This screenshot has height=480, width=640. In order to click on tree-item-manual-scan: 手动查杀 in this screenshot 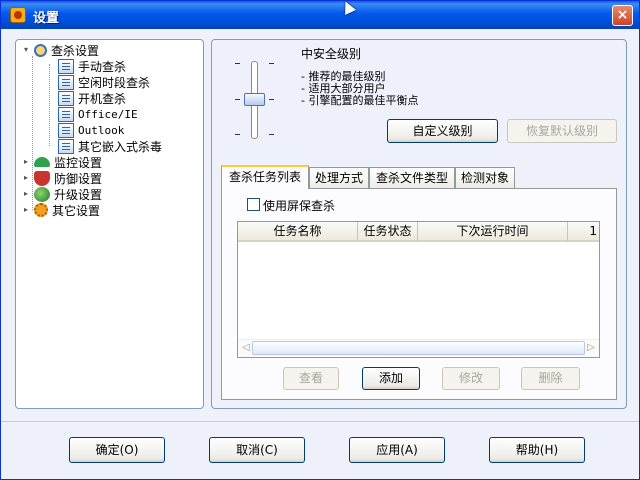, I will do `click(92, 66)`.